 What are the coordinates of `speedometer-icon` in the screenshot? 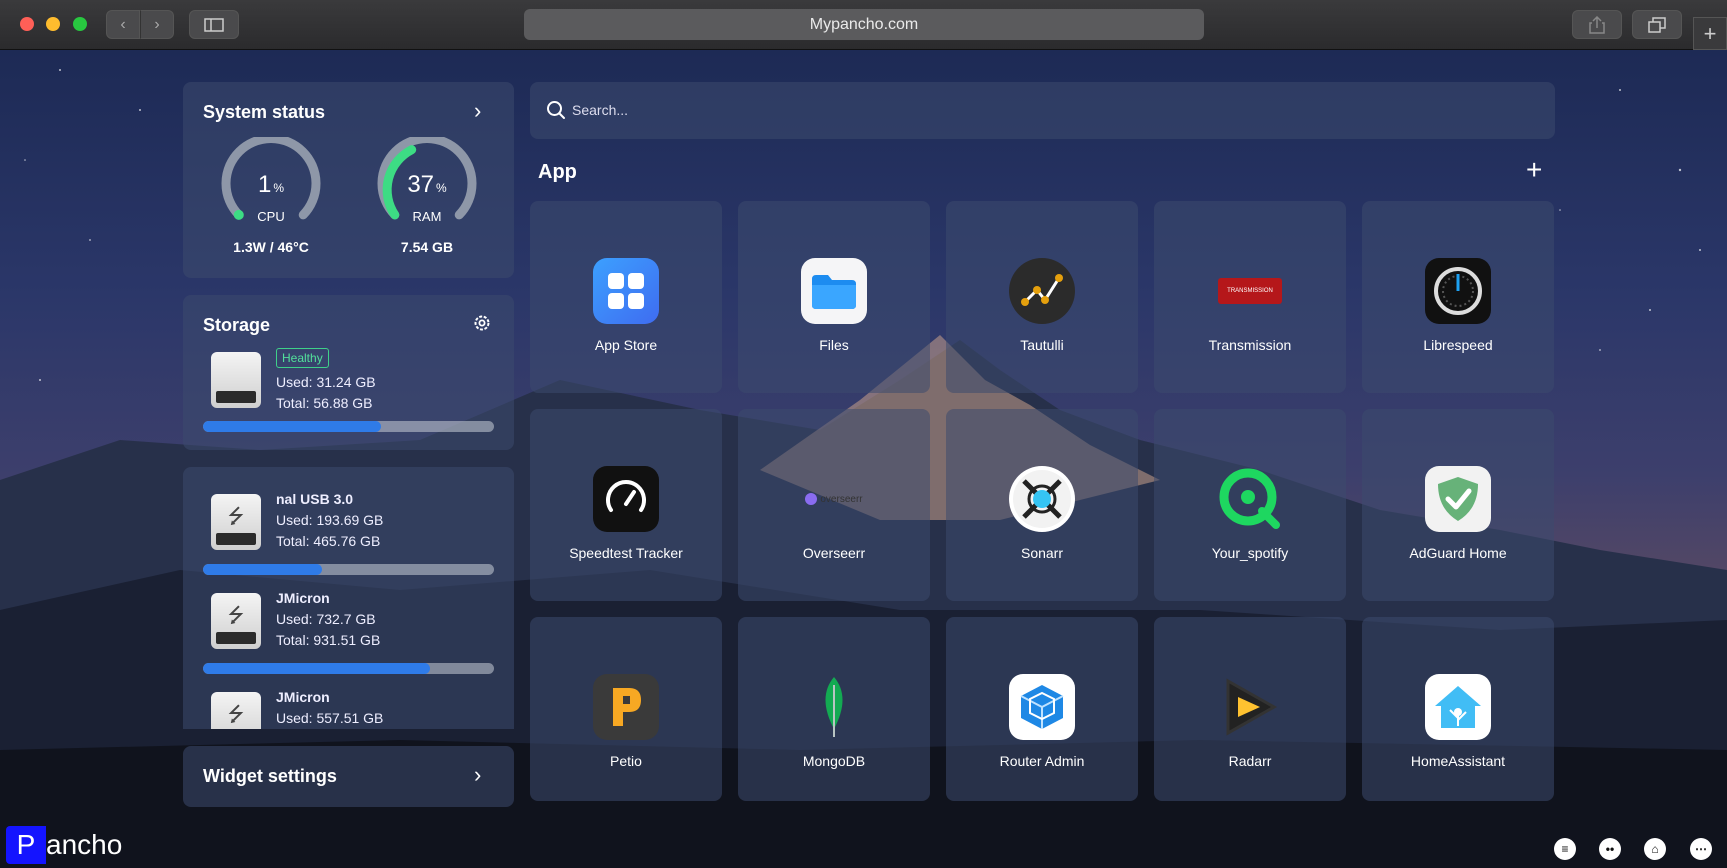 It's located at (626, 499).